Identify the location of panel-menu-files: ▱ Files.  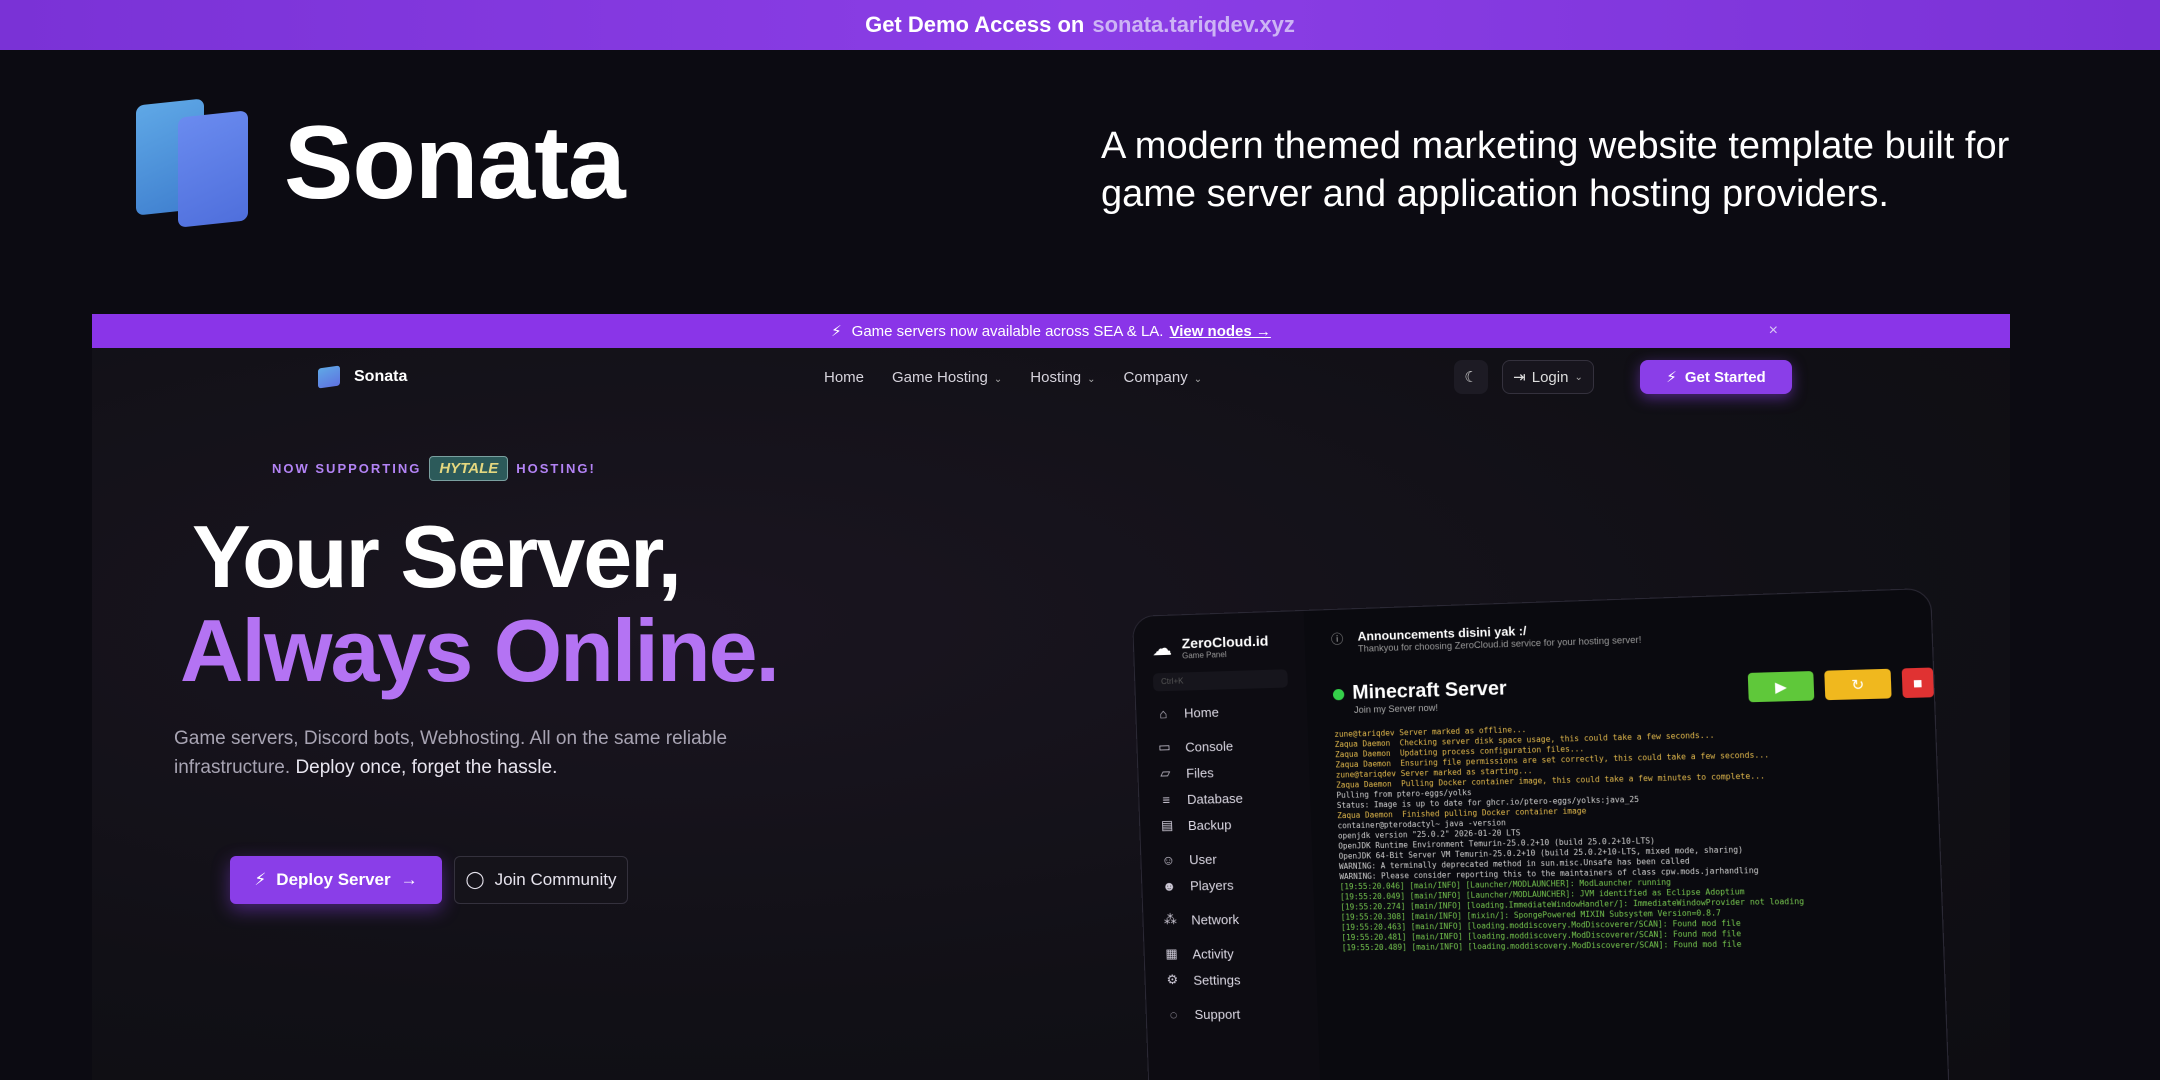
(1223, 771).